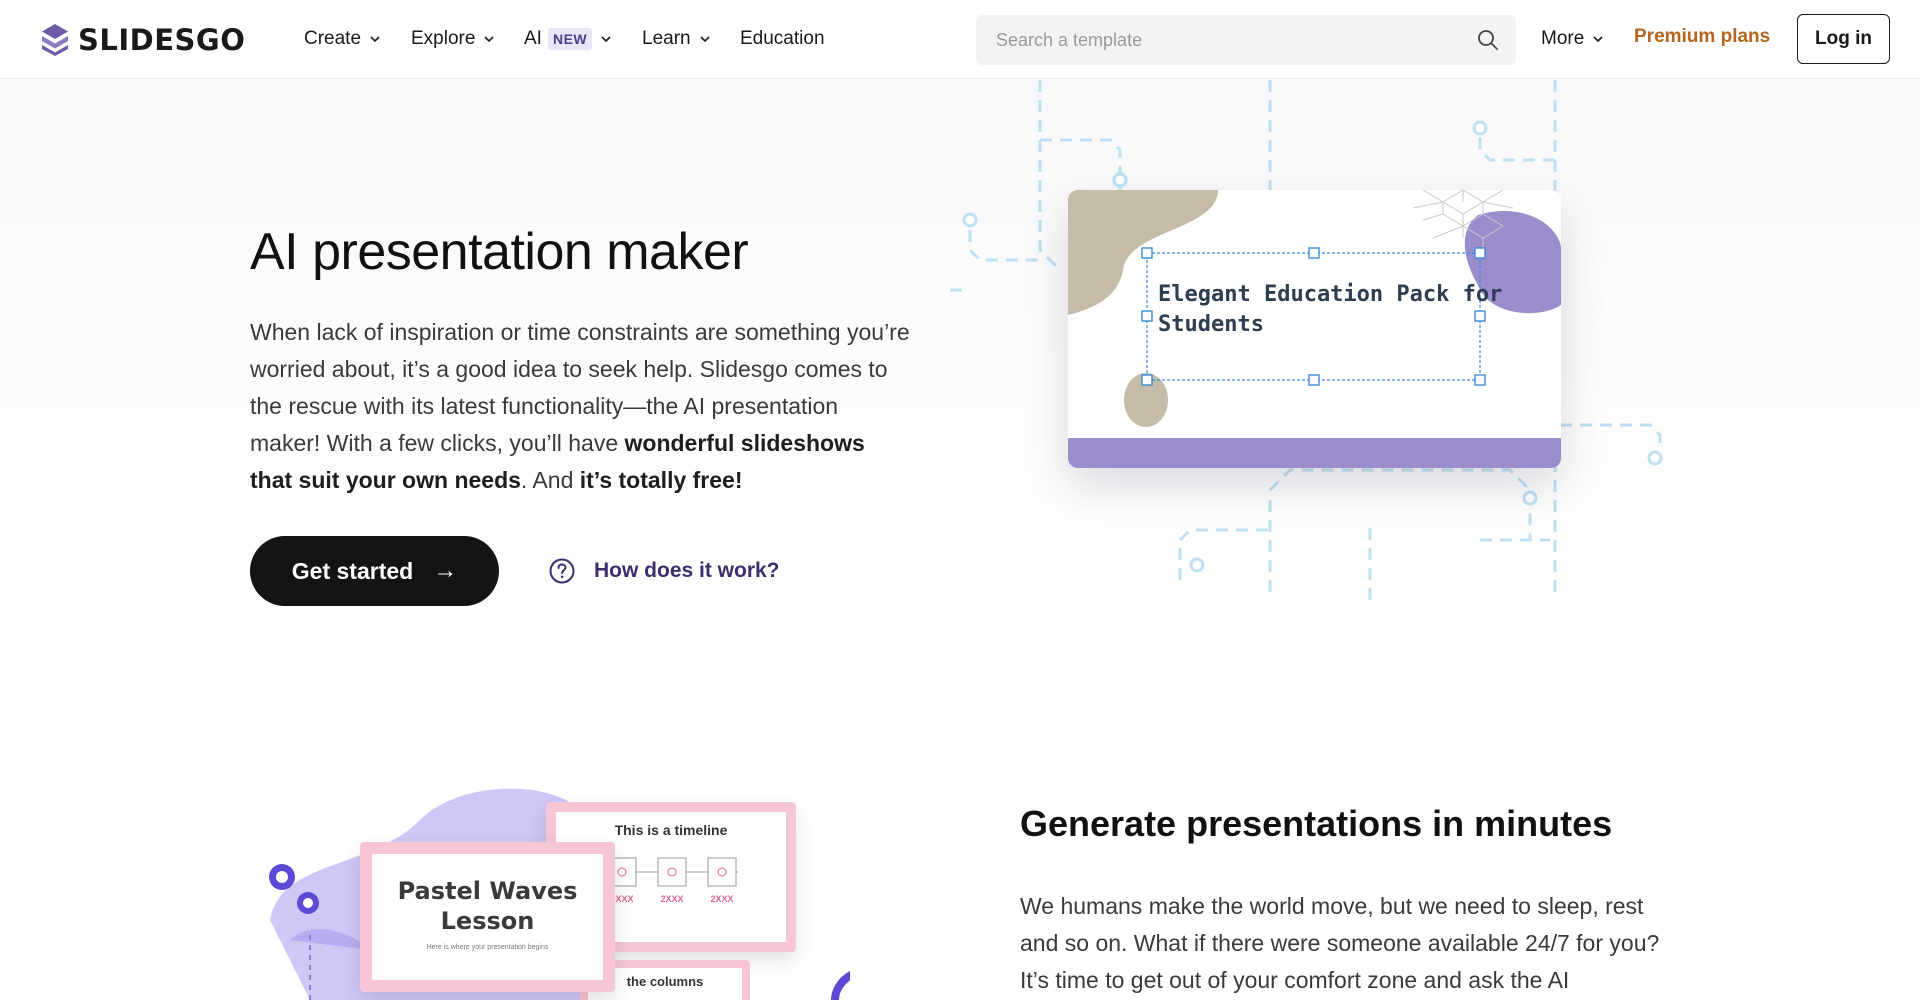  Describe the element at coordinates (55, 40) in the screenshot. I see `slidesgo-logo-icon` at that location.